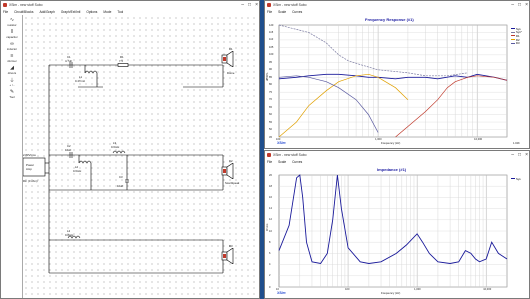  What do you see at coordinates (26, 5) in the screenshot?
I see `circuit-window-title: XSim - new stuff Subo` at bounding box center [26, 5].